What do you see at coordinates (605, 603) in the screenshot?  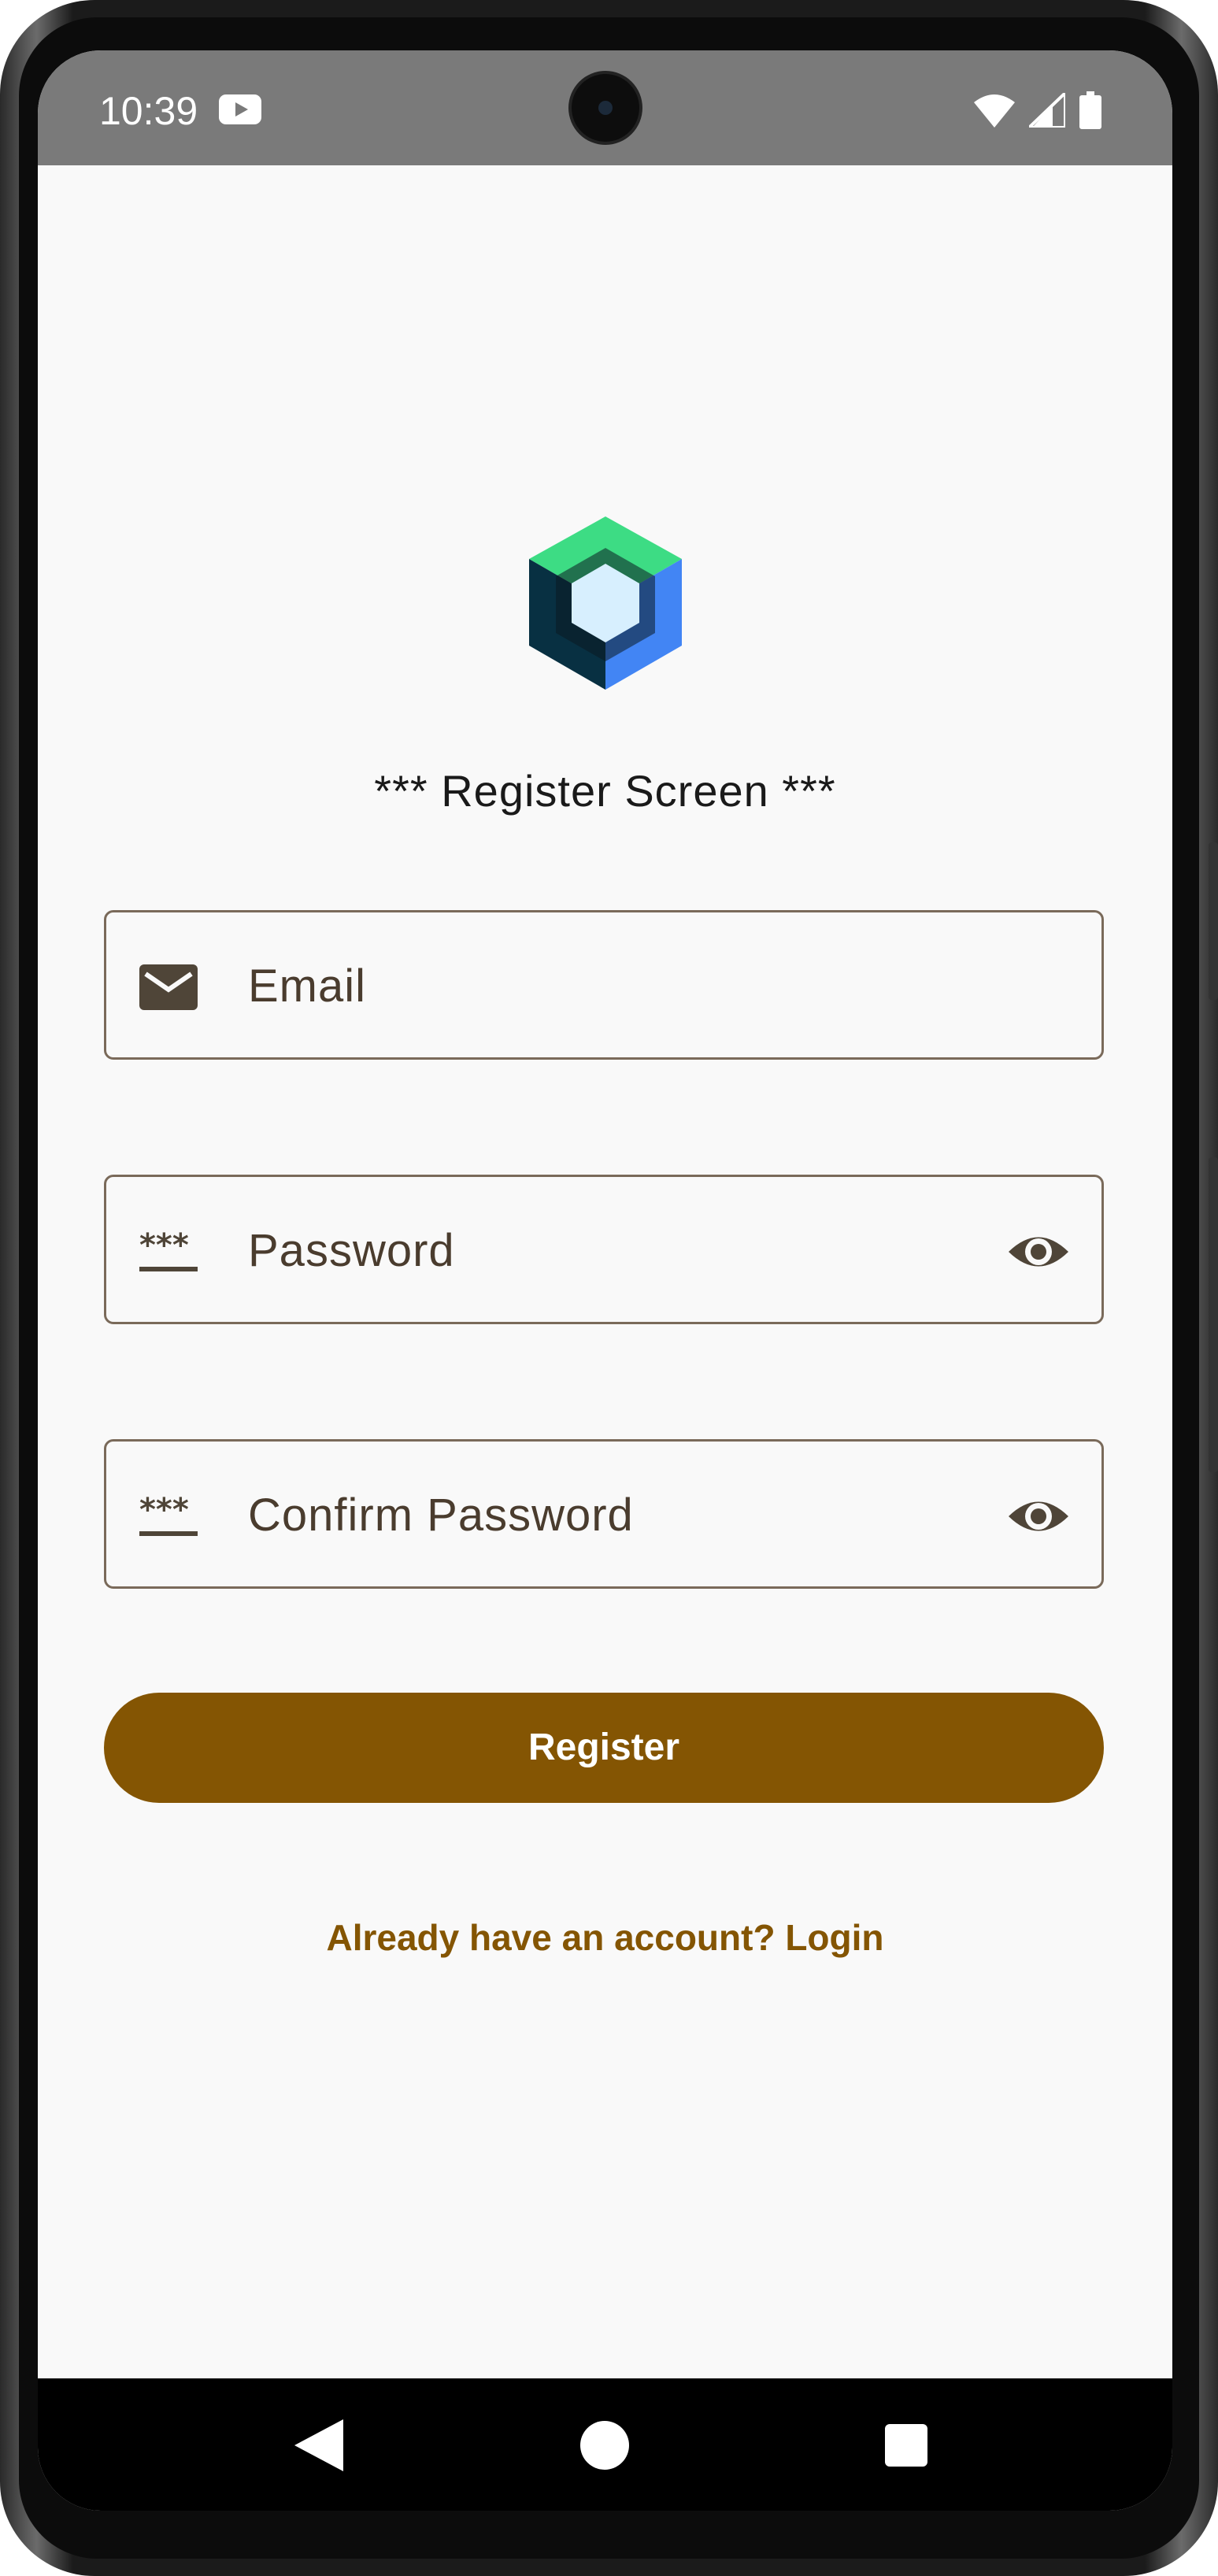 I see `app-logo-icon` at bounding box center [605, 603].